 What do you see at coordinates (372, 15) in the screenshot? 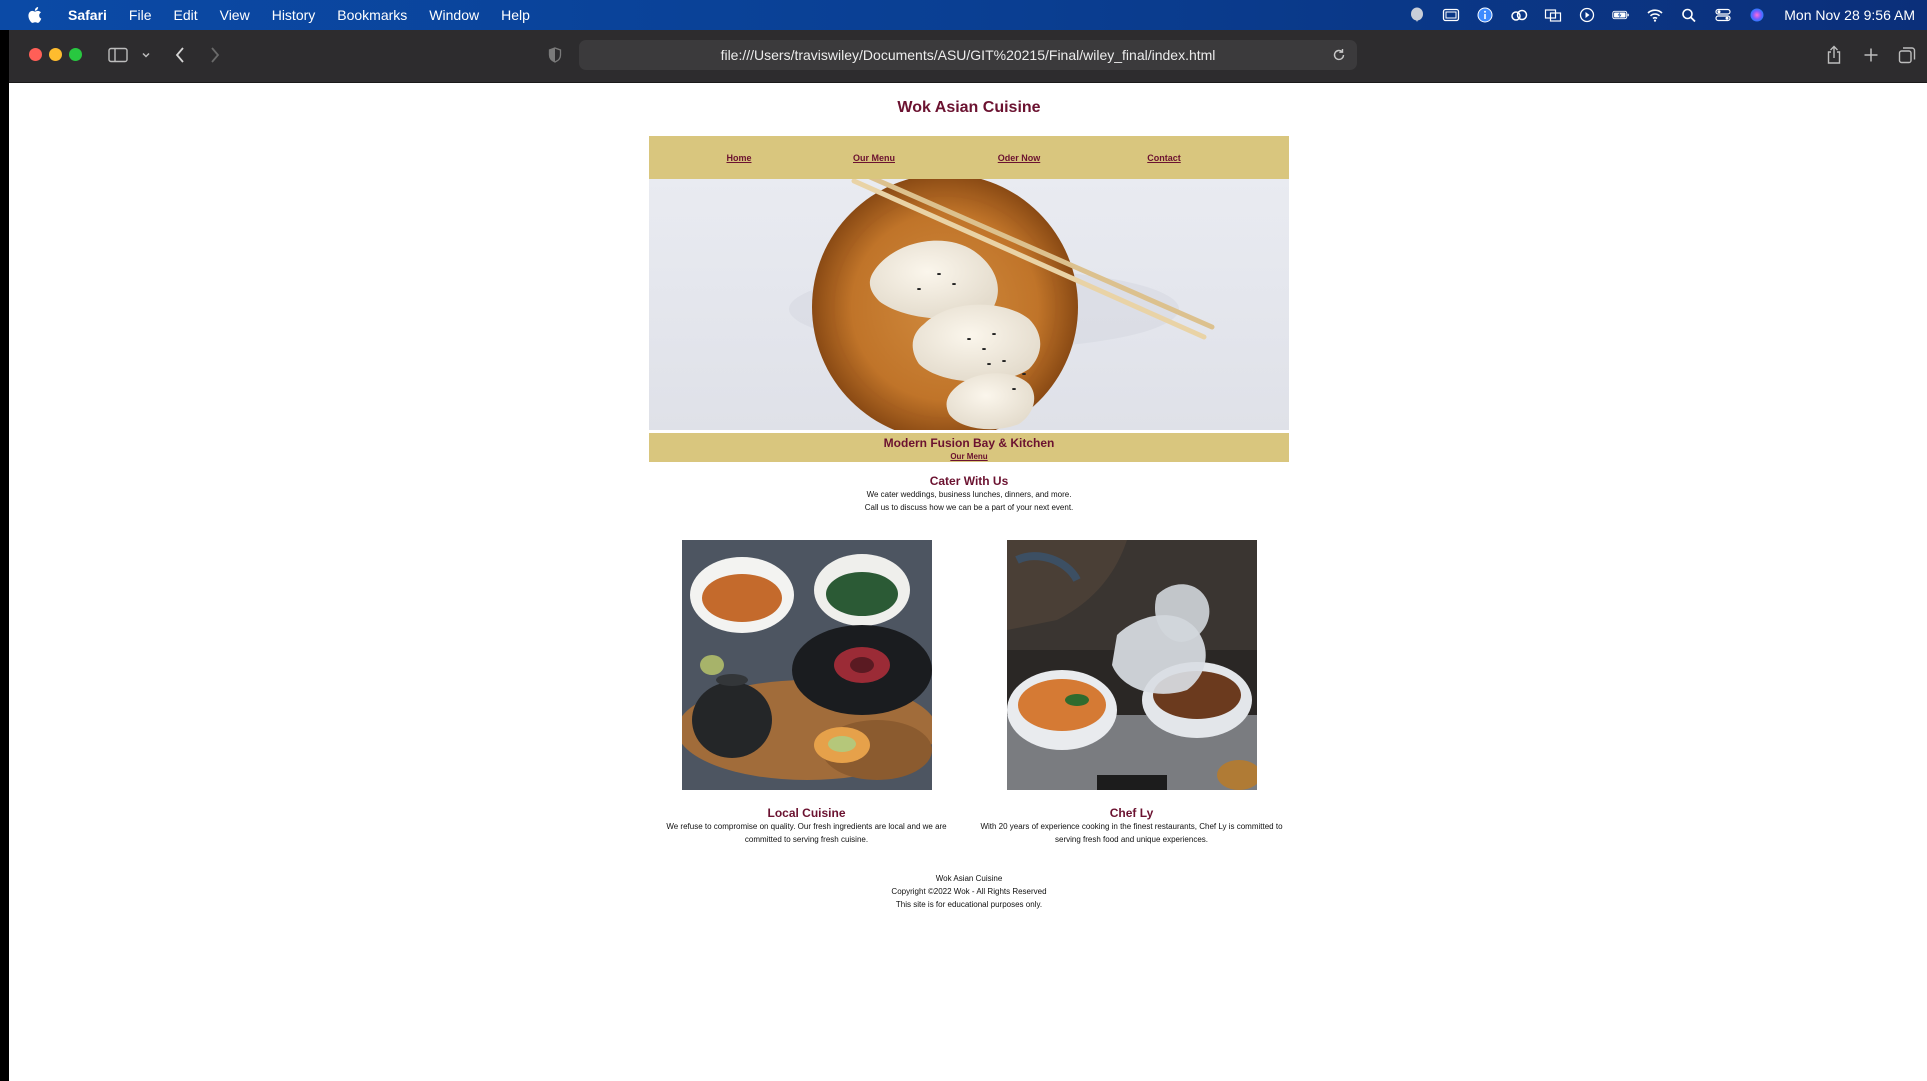
I see `menu-bookmarks: Bookmarks` at bounding box center [372, 15].